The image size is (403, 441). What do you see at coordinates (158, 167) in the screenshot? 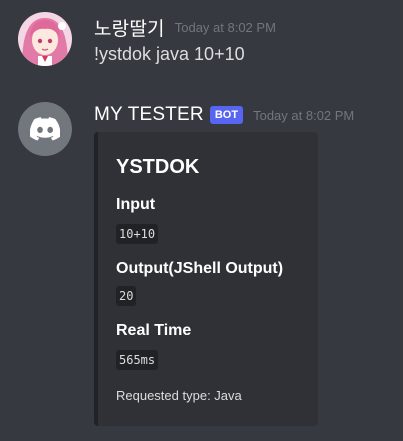
I see `embed-title: YSTDOK` at bounding box center [158, 167].